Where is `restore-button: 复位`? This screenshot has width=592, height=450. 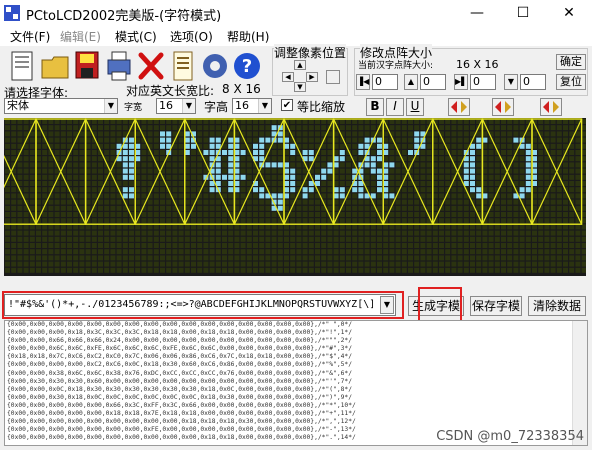
restore-button: 复位 is located at coordinates (571, 82).